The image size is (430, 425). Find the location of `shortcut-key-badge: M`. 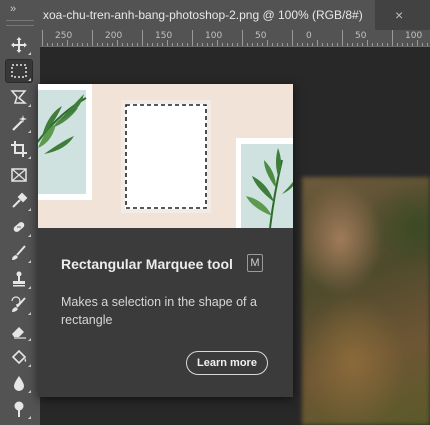

shortcut-key-badge: M is located at coordinates (255, 263).